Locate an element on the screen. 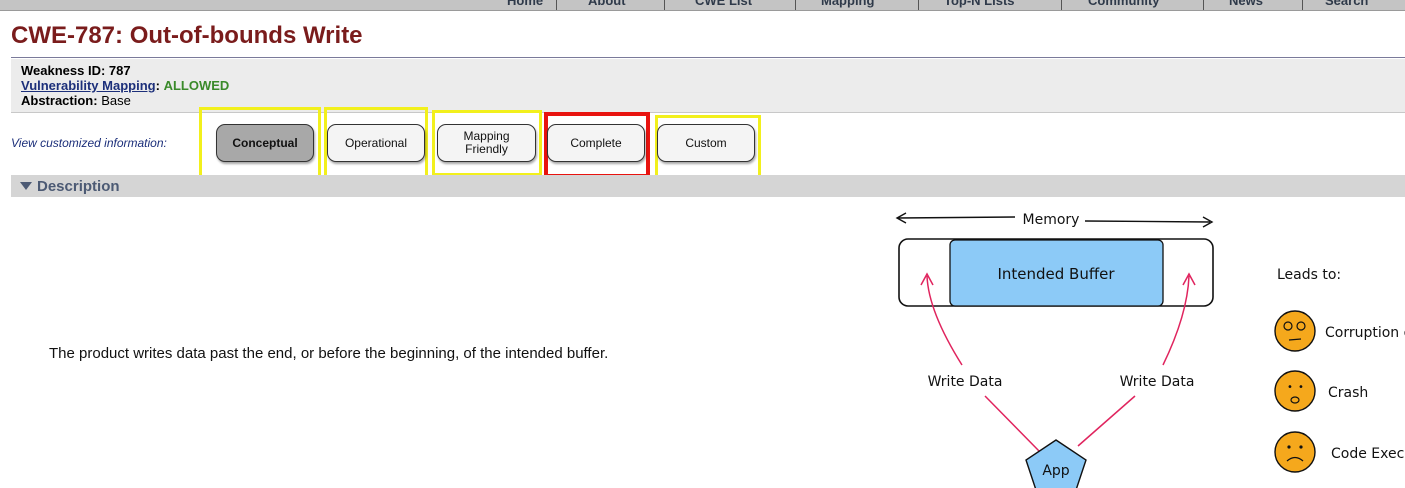  vuln-mapping-row: Vulnerability Mapping: ALLOWED is located at coordinates (125, 85).